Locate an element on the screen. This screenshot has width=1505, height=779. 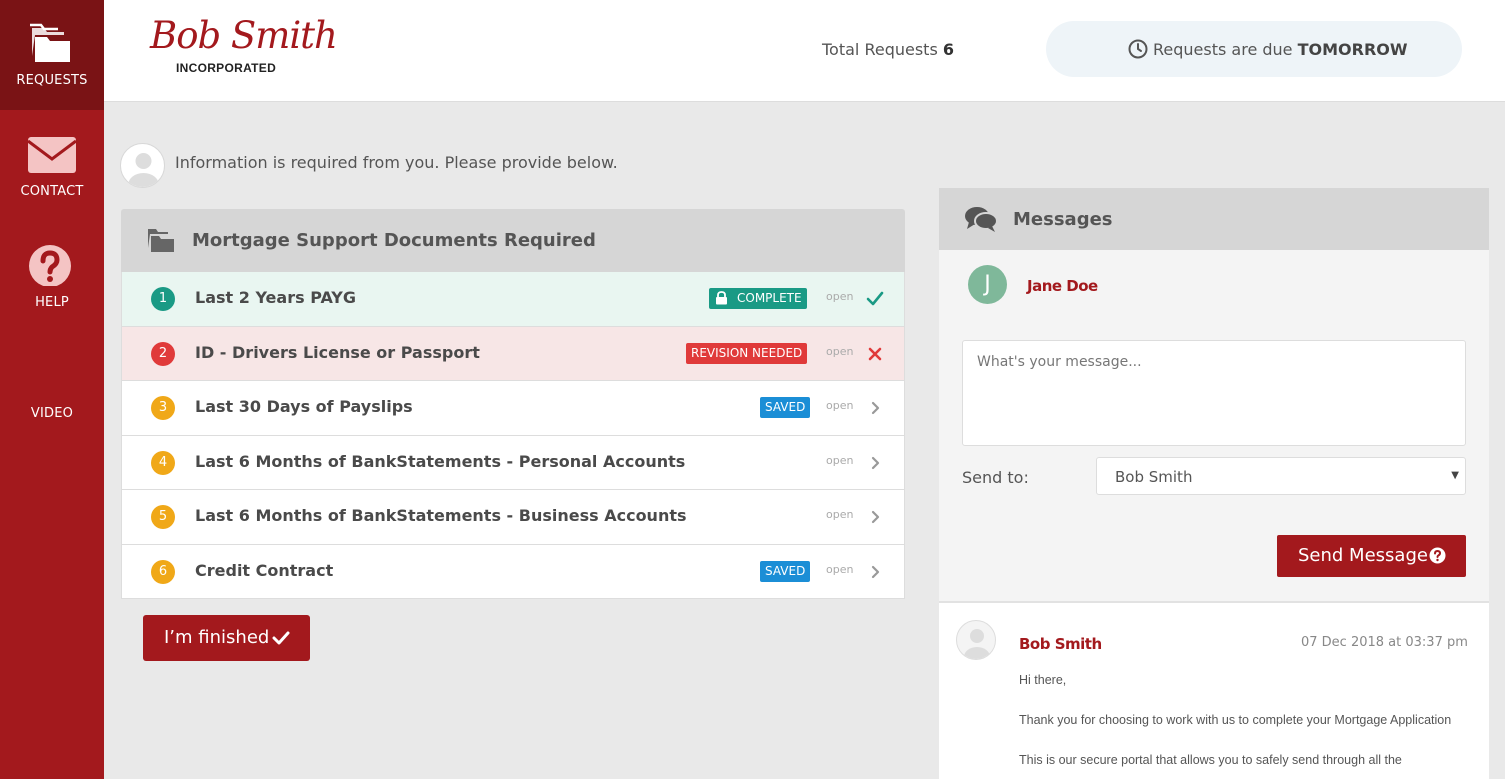
dropdown-arrow-icon: ▼ is located at coordinates (1455, 475).